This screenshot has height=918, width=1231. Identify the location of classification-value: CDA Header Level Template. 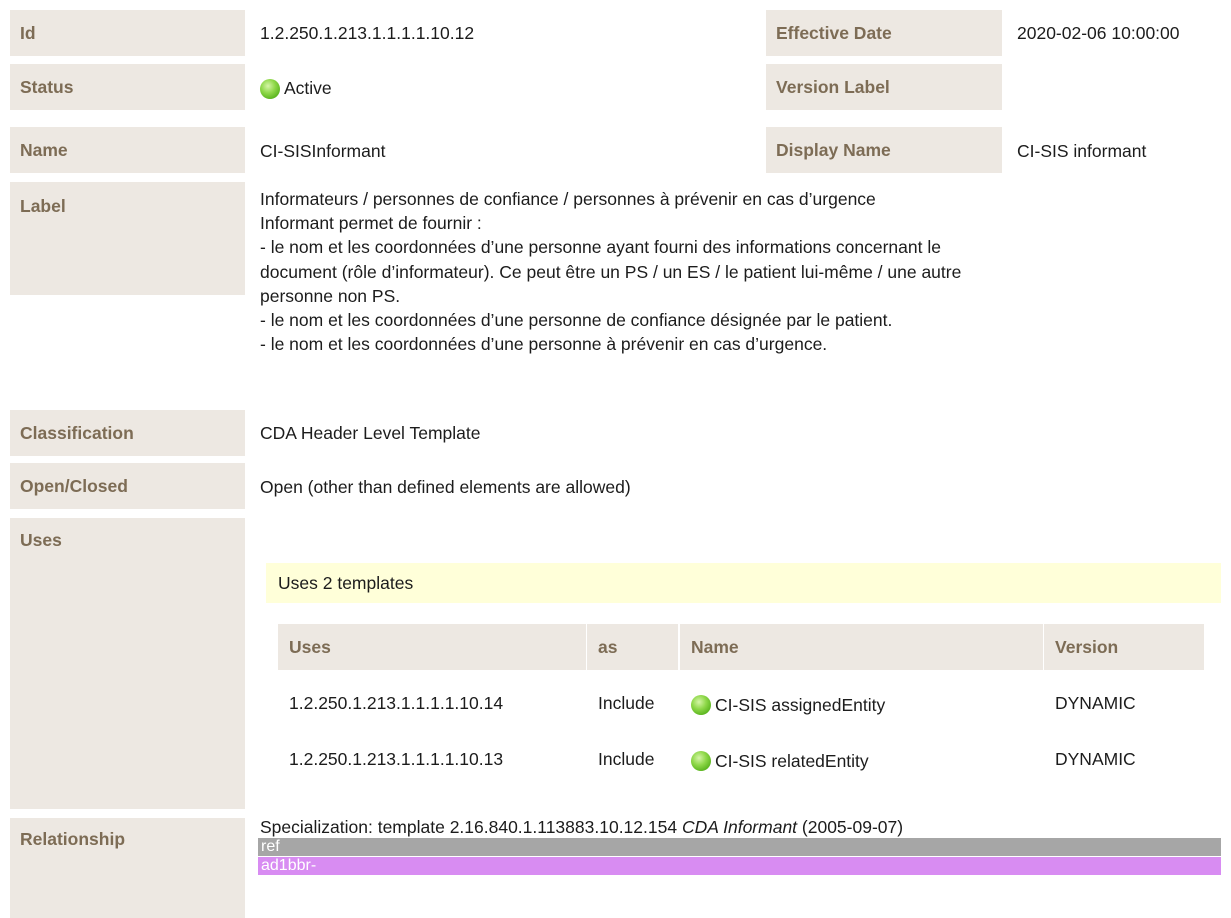
(370, 433).